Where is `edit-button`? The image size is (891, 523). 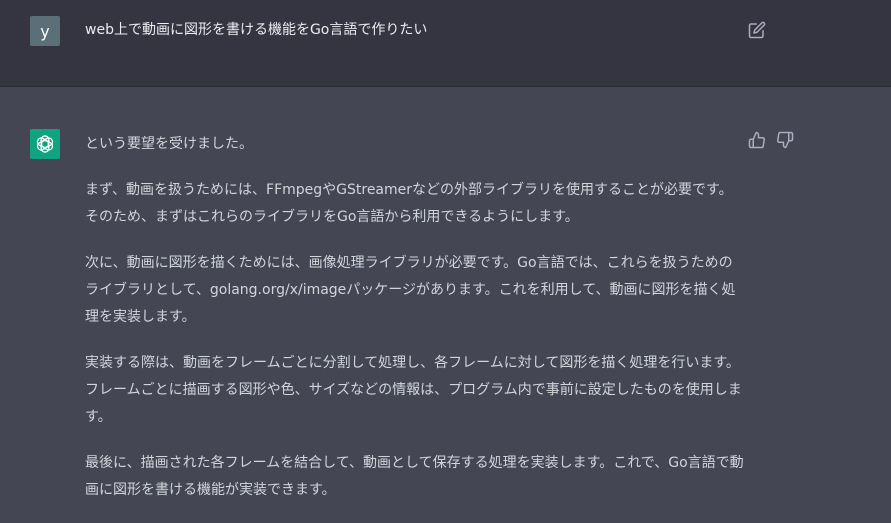
edit-button is located at coordinates (757, 30).